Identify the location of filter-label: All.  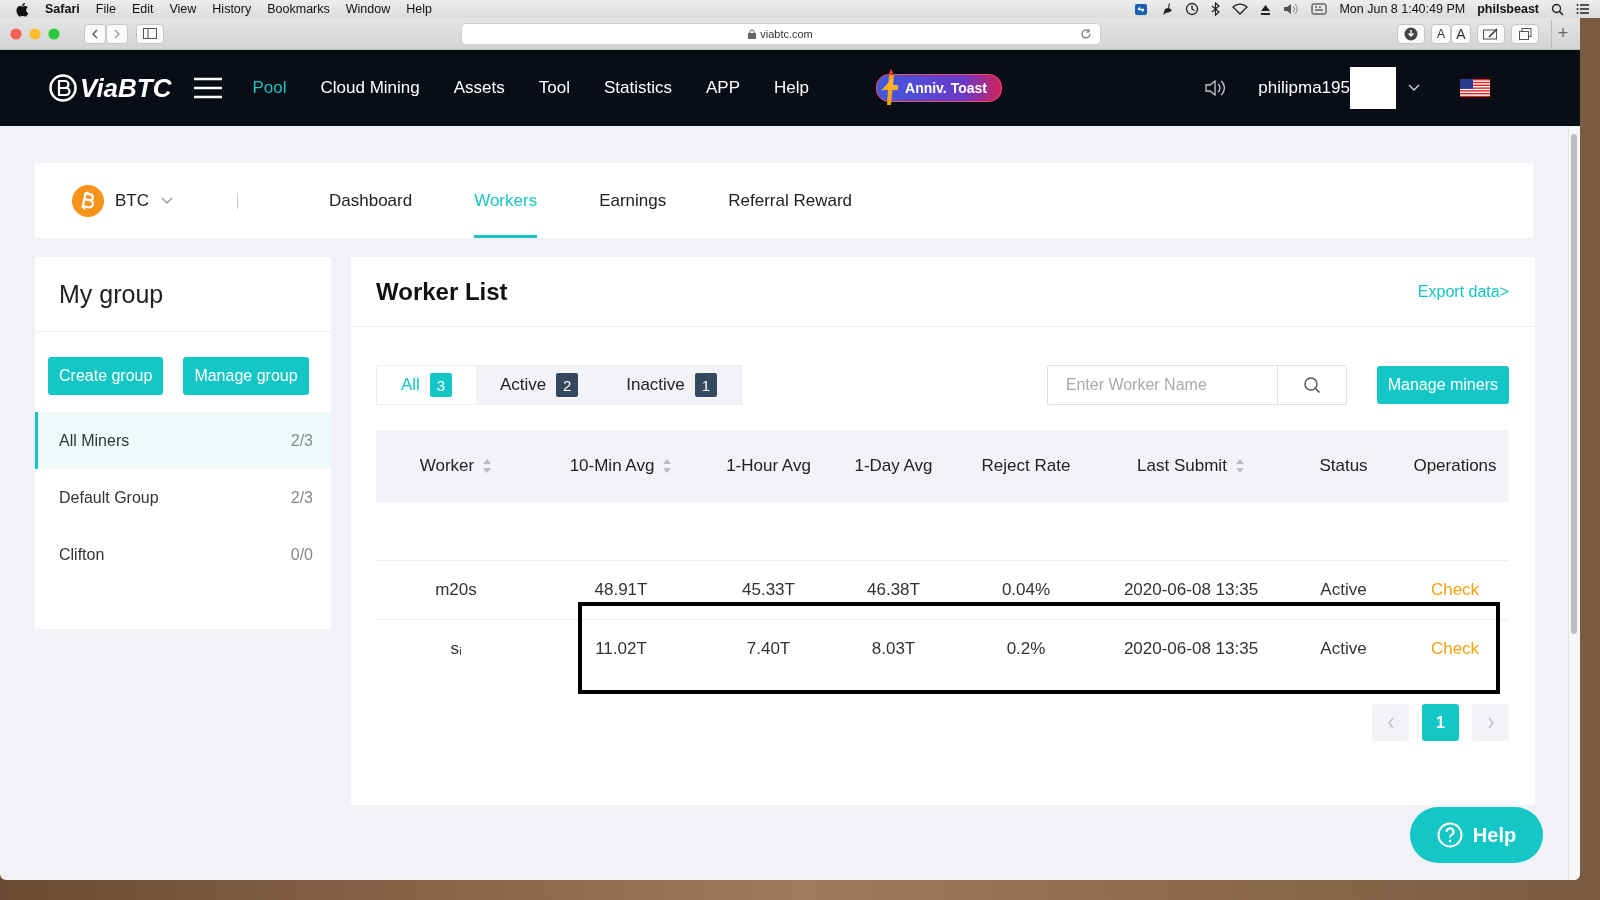
(410, 385).